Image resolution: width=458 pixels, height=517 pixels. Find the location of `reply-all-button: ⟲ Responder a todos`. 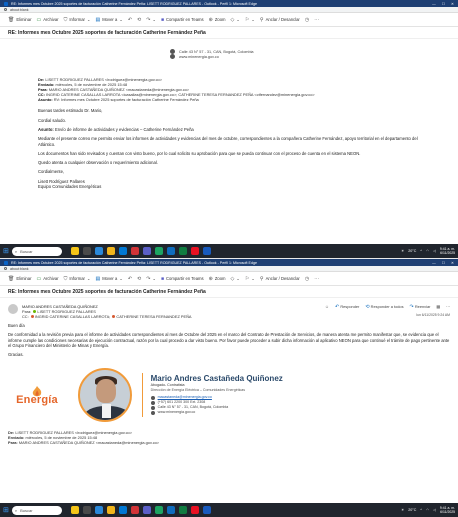

reply-all-button: ⟲ Responder a todos is located at coordinates (384, 307).